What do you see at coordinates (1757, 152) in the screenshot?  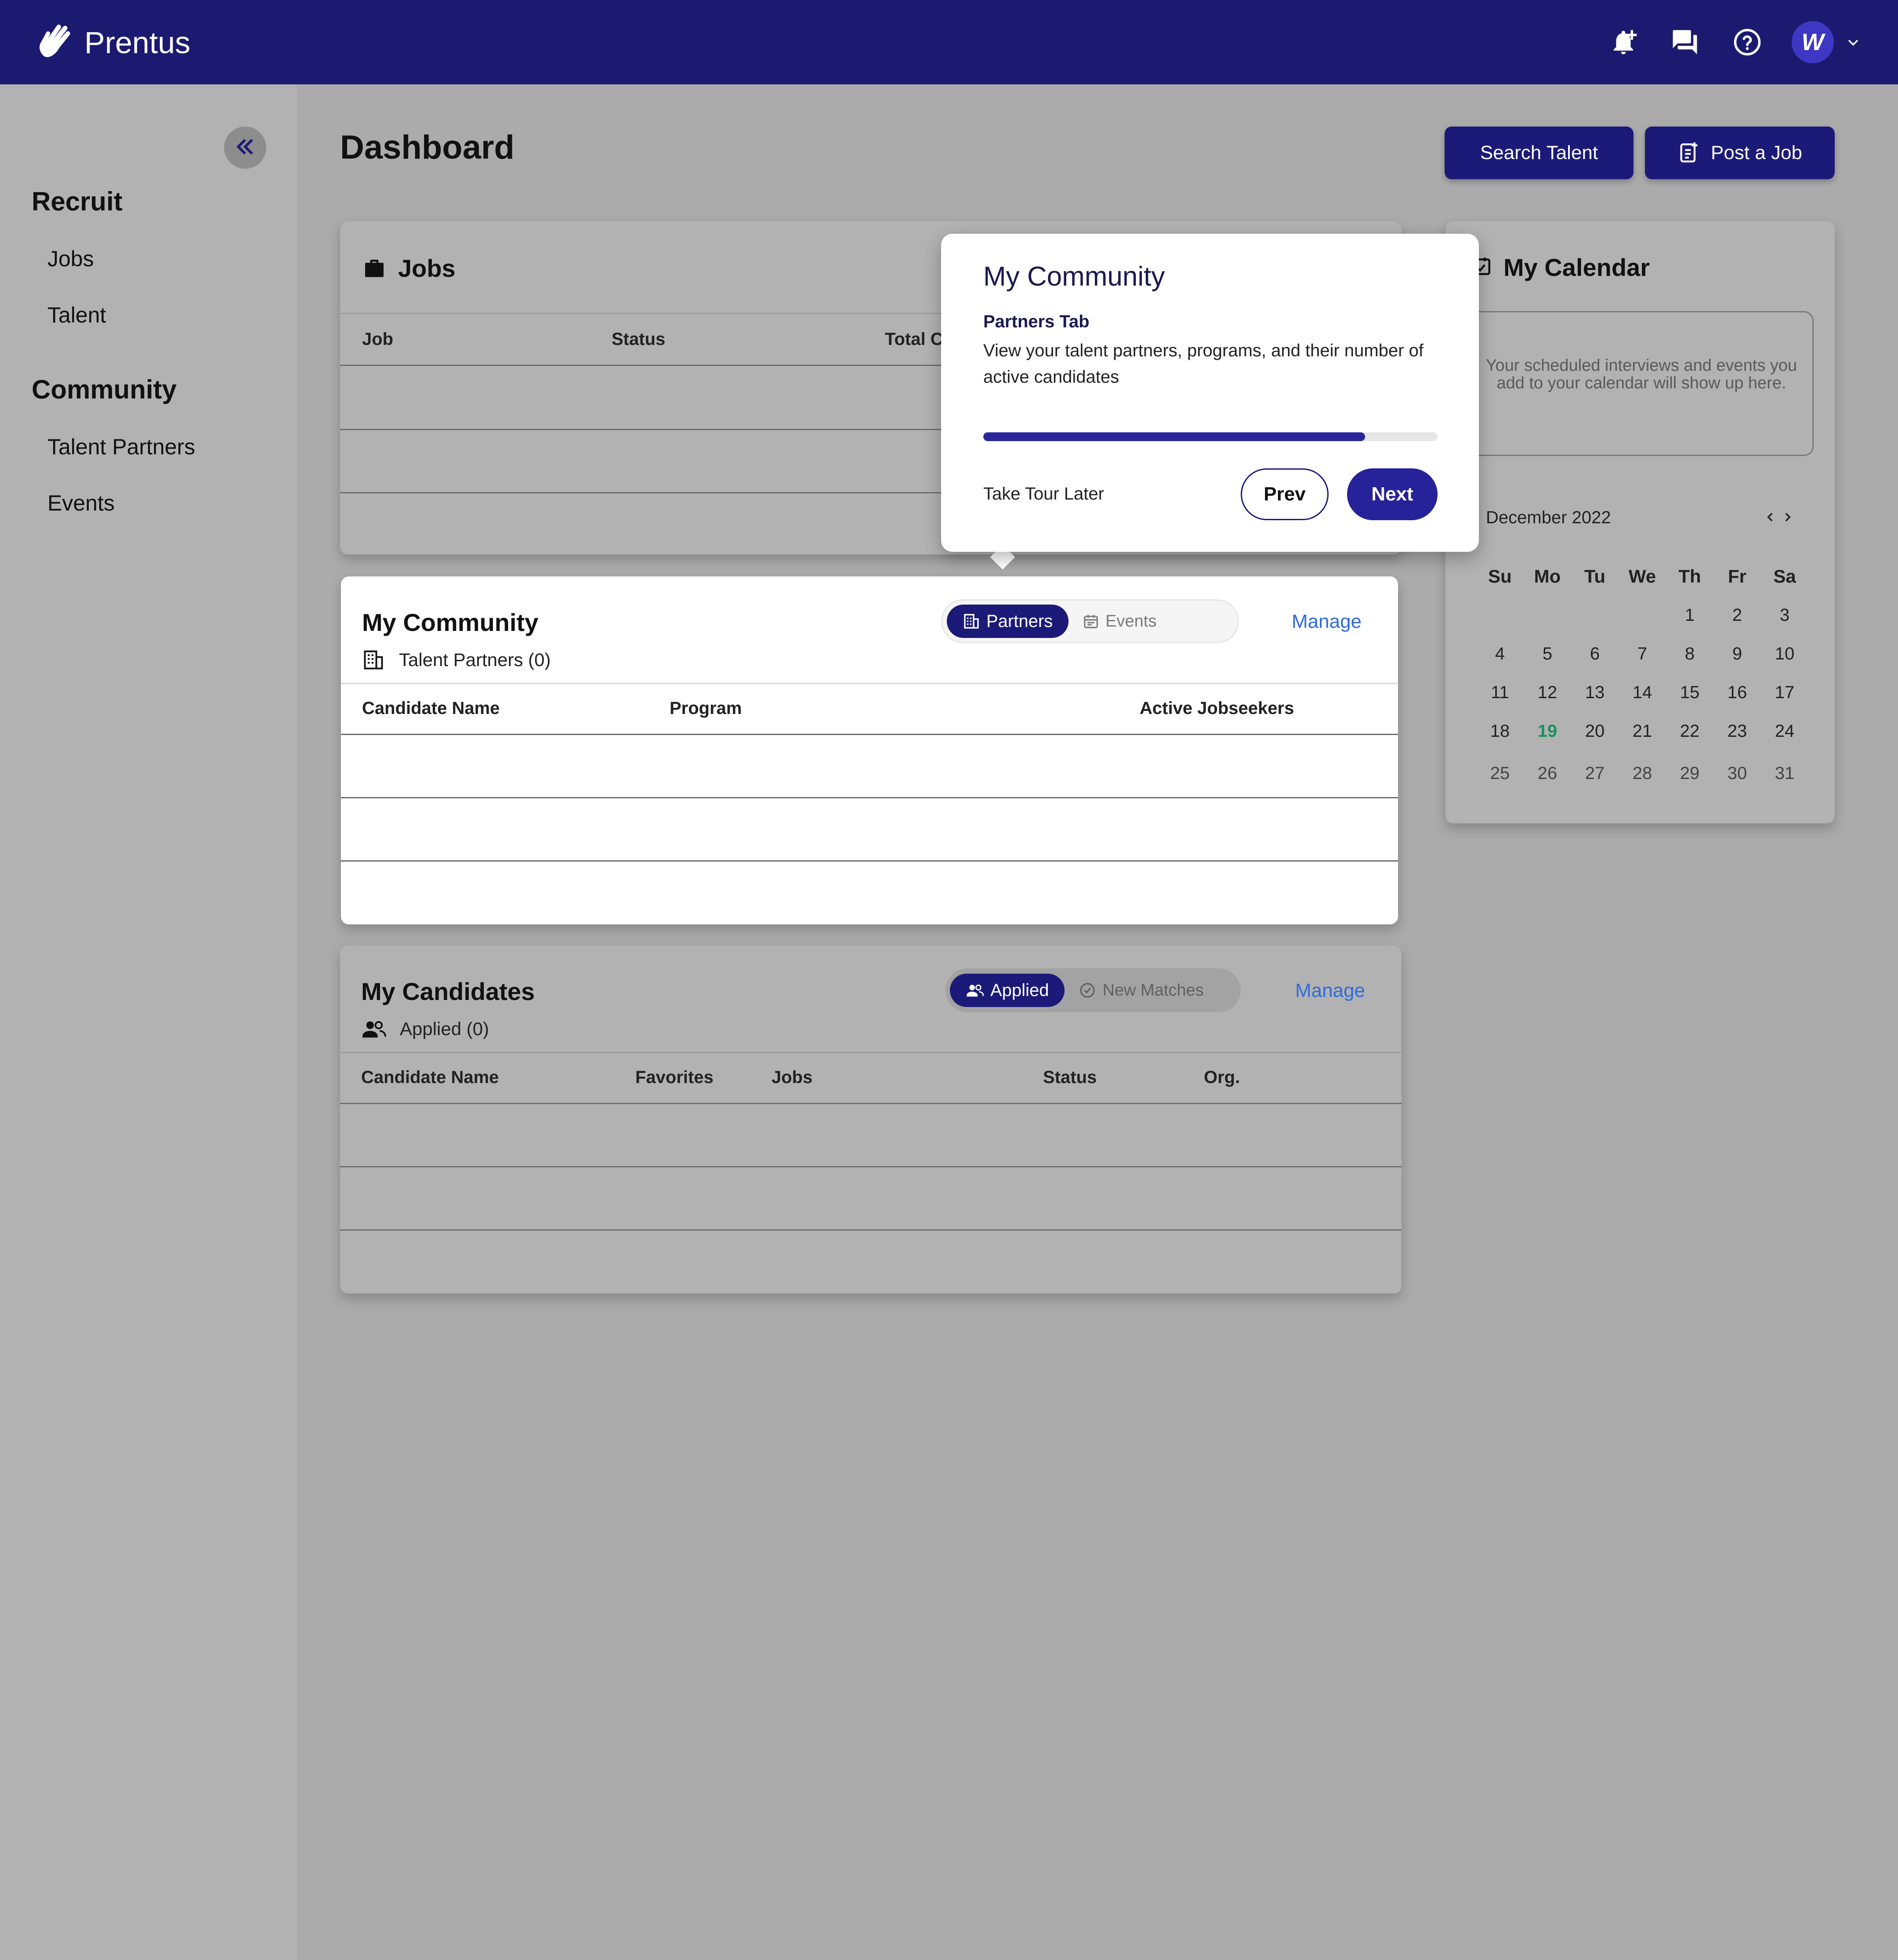 I see `post-job-label: Post a Job` at bounding box center [1757, 152].